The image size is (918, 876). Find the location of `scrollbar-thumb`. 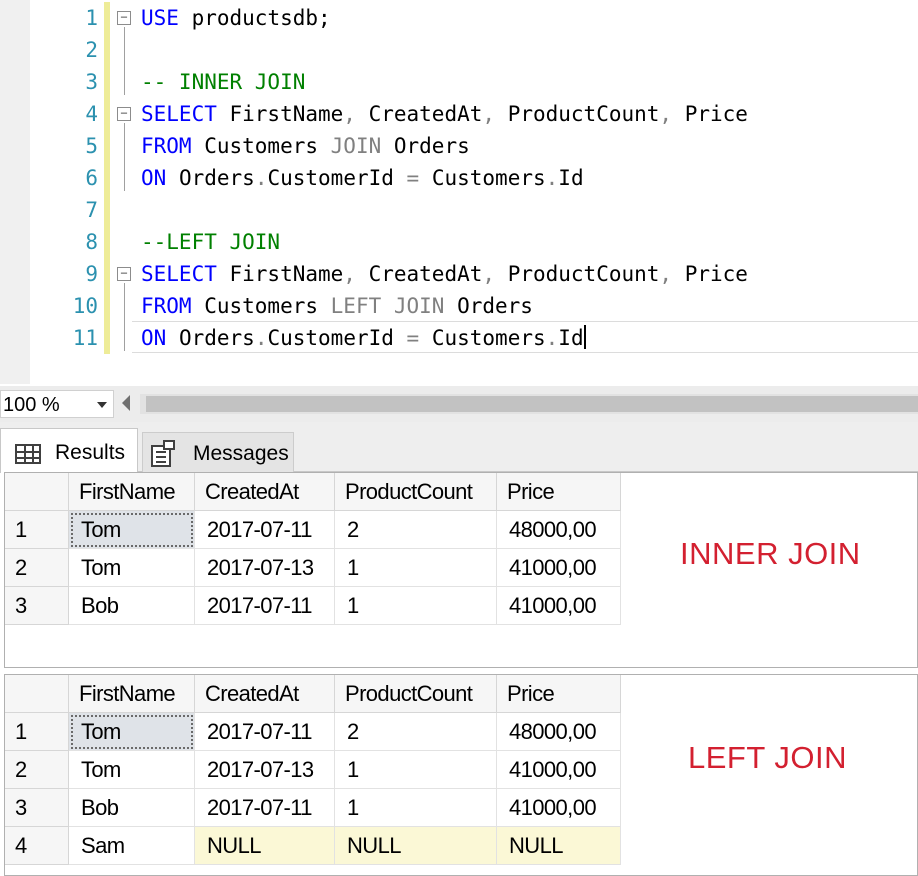

scrollbar-thumb is located at coordinates (532, 404).